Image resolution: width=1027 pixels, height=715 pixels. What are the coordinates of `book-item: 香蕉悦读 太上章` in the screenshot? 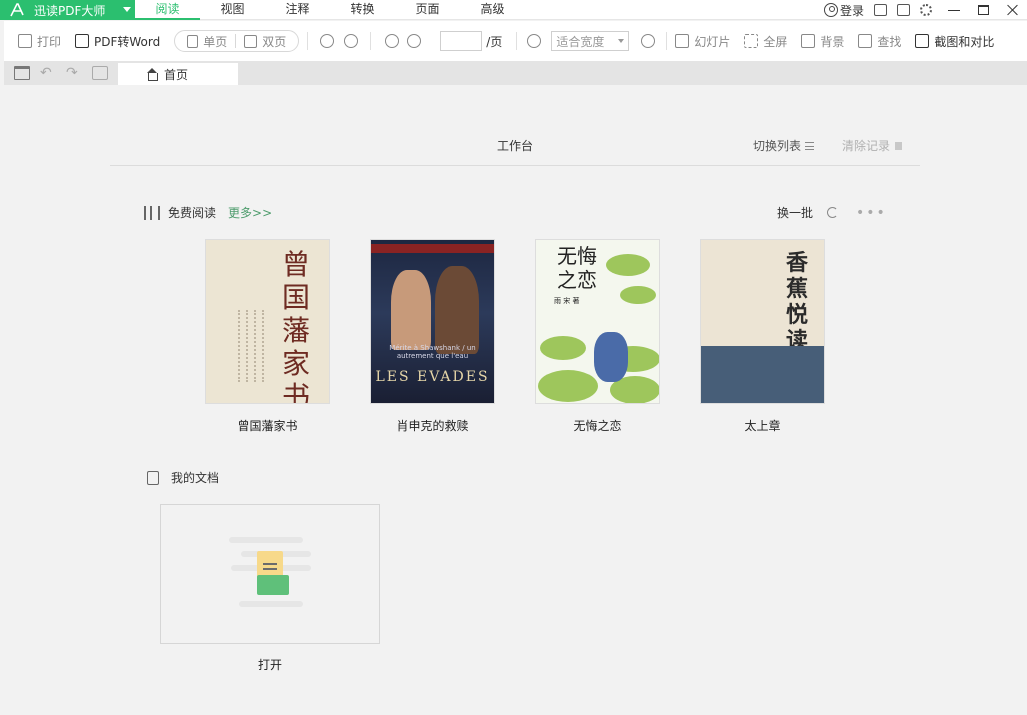 It's located at (762, 336).